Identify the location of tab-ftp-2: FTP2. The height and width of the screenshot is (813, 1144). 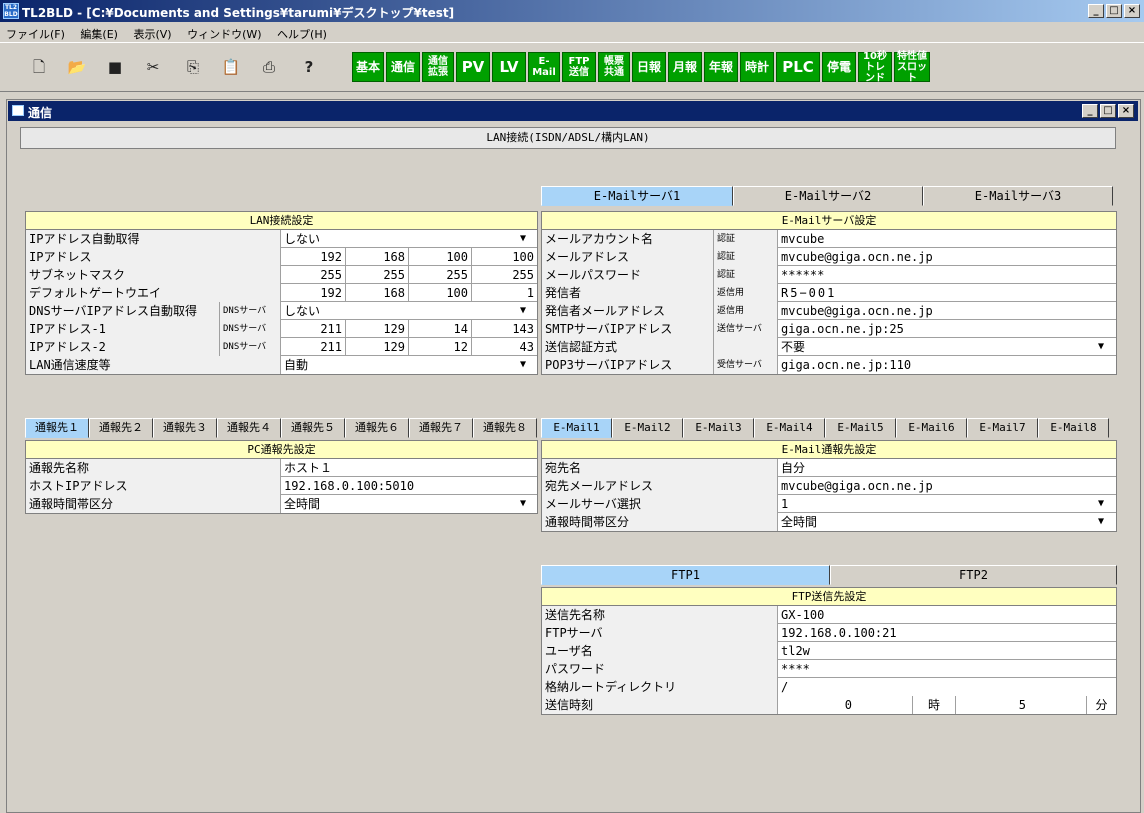
(973, 575).